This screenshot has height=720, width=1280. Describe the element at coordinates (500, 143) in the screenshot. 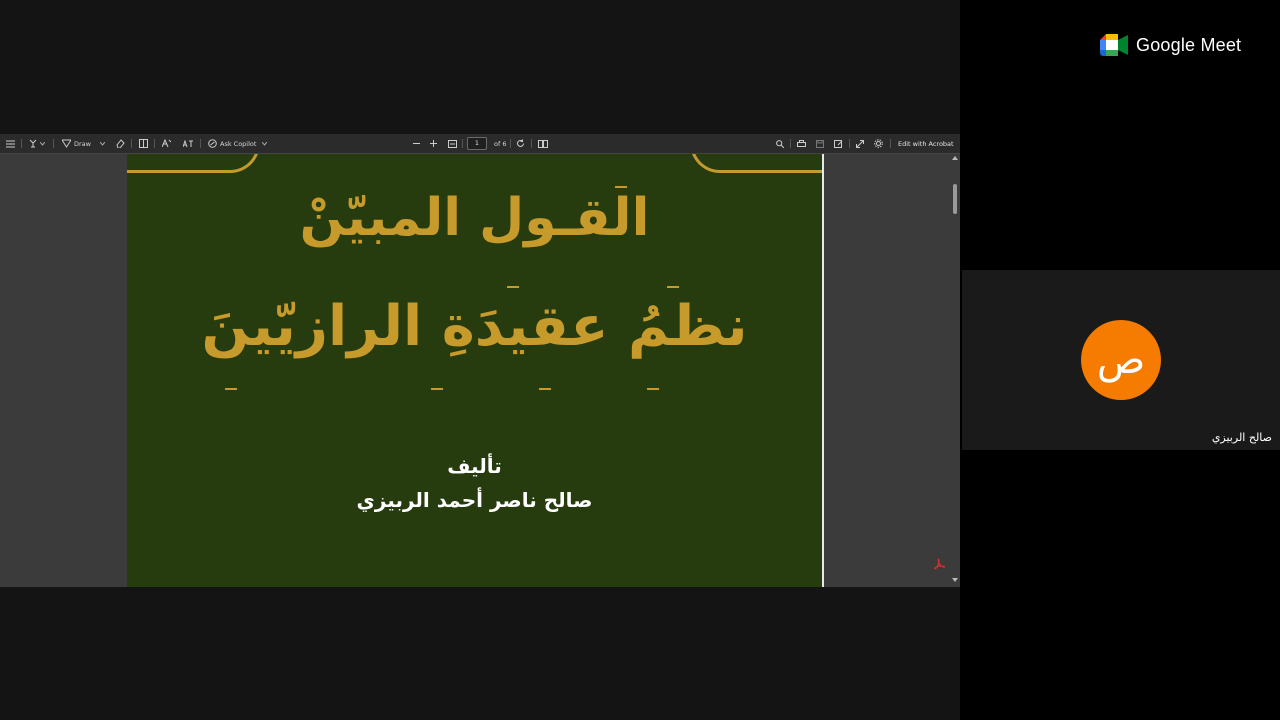

I see `page-total-label: of 6` at that location.